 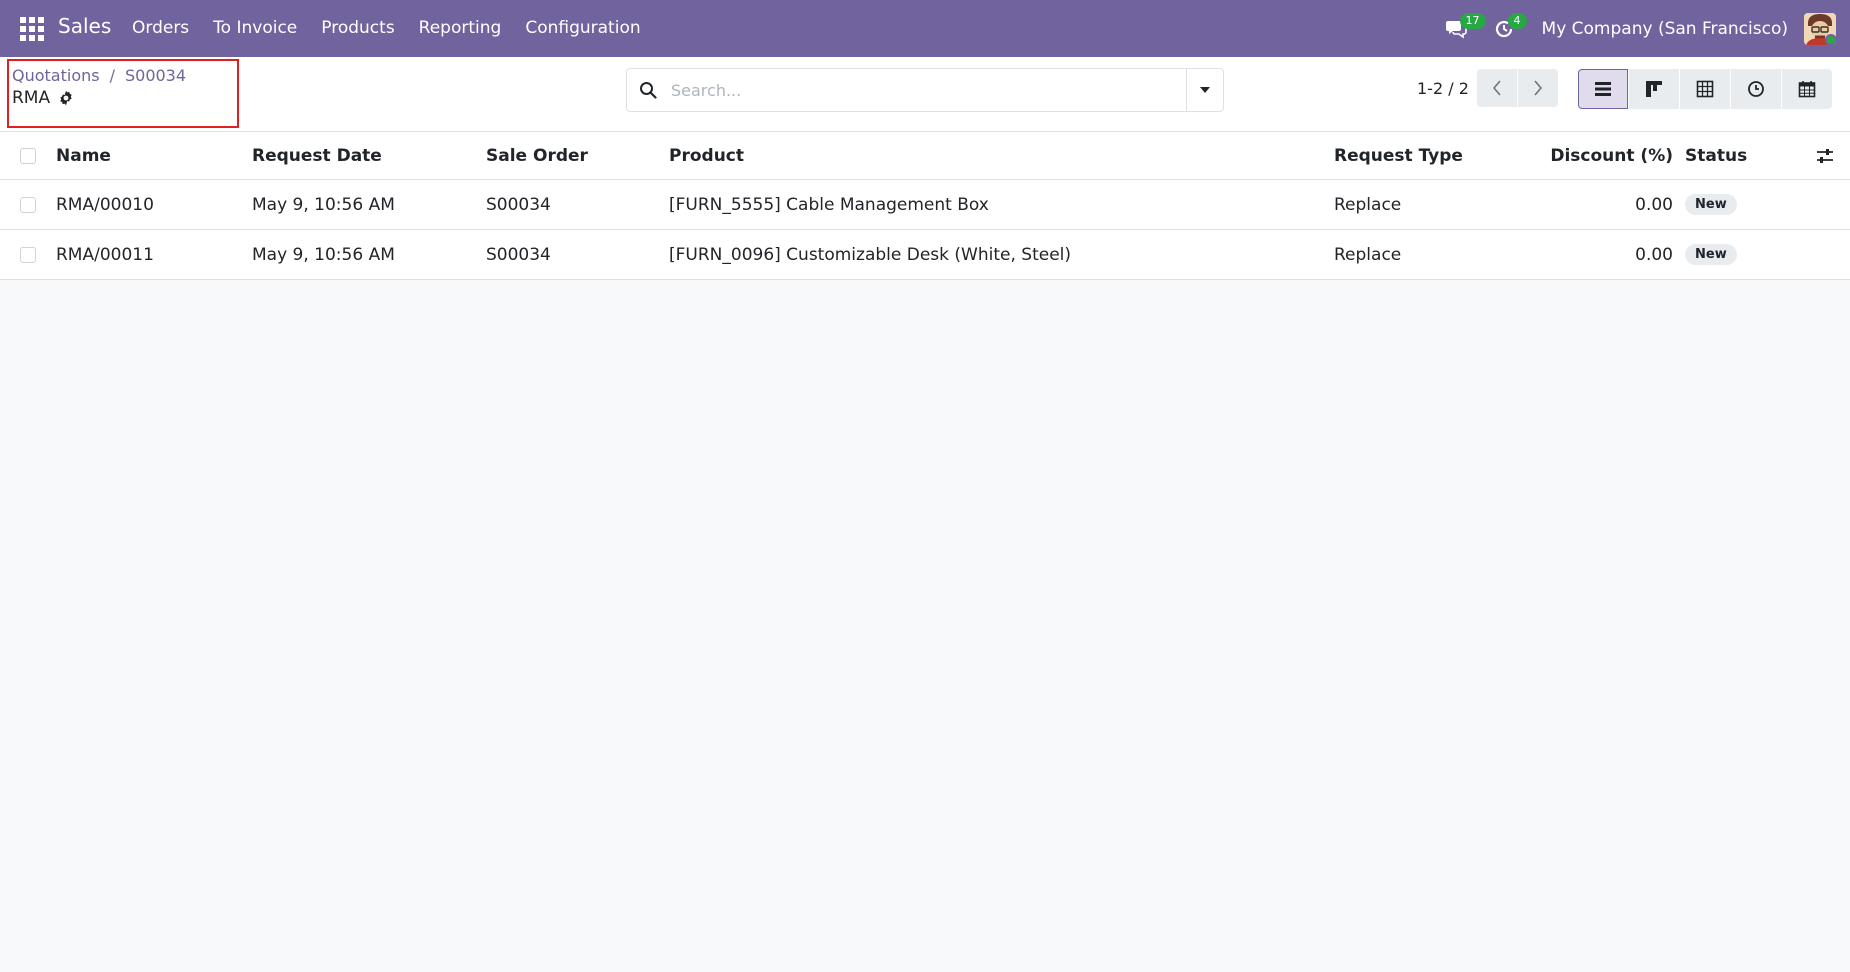 What do you see at coordinates (84, 26) in the screenshot?
I see `app-name: Sales` at bounding box center [84, 26].